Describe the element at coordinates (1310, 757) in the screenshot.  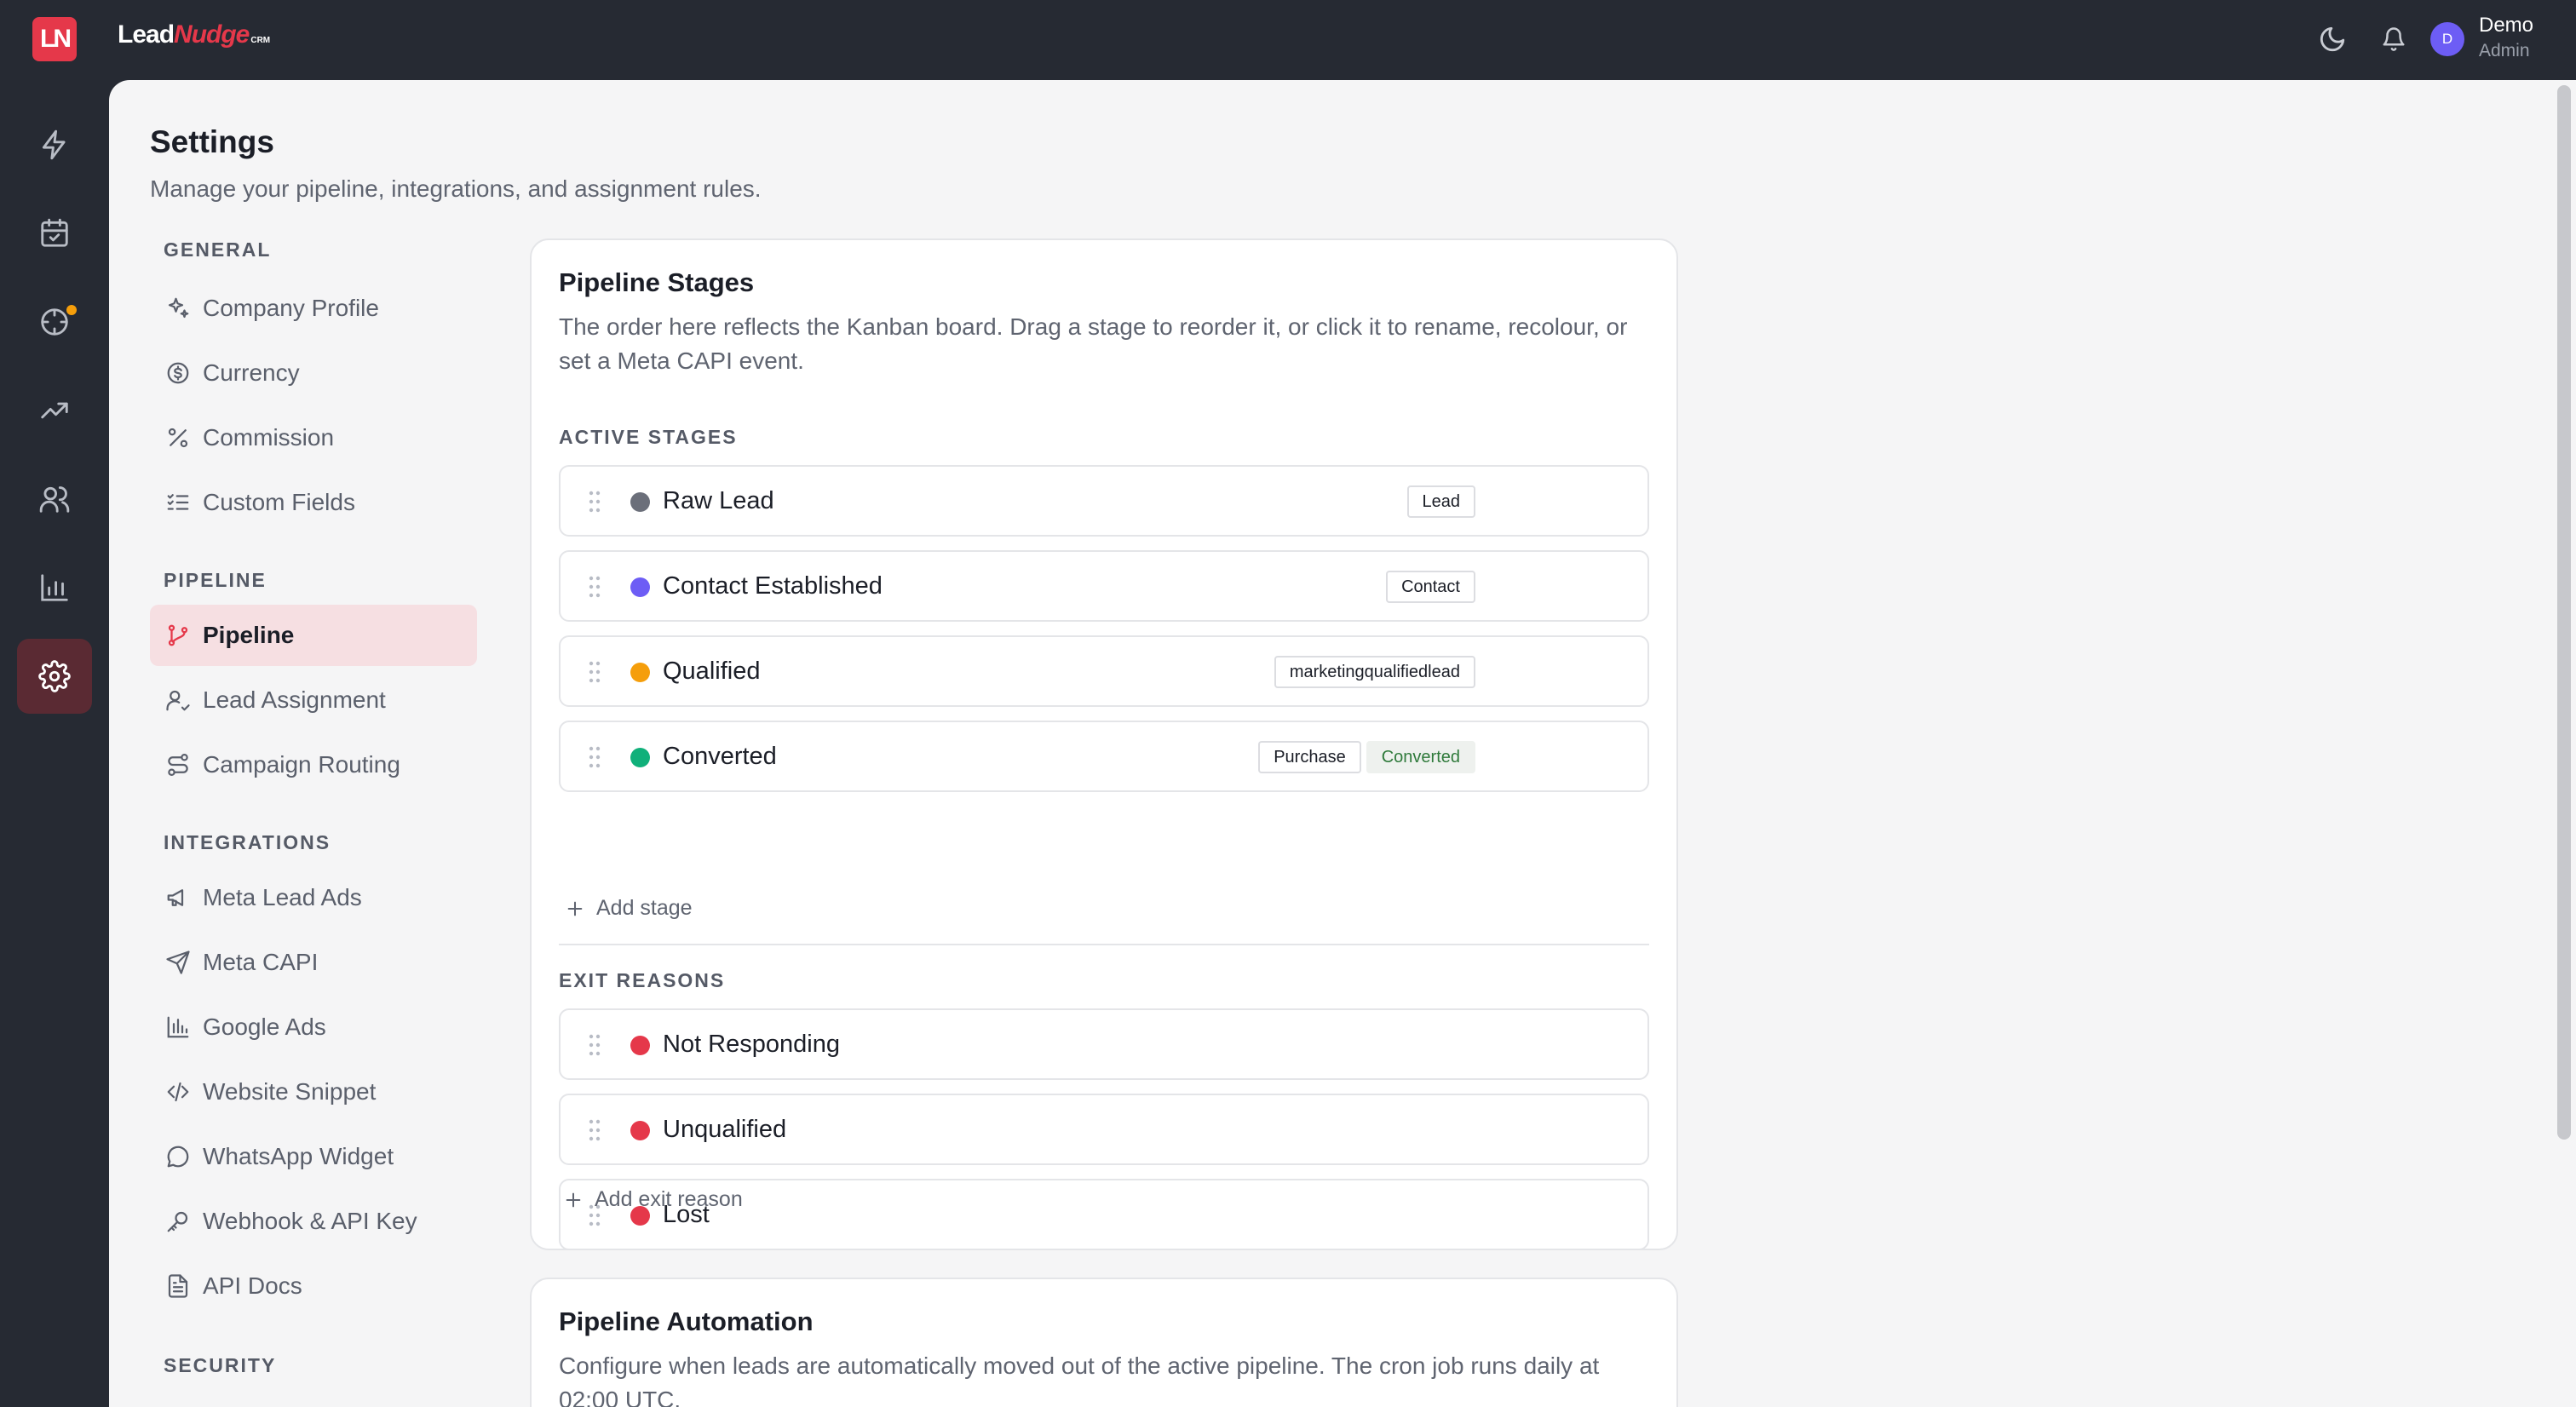
I see `capi-event-tag: Purchase` at that location.